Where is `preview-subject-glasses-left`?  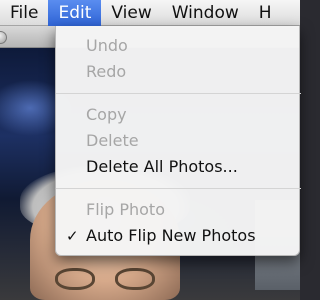 preview-subject-glasses-left is located at coordinates (75, 279).